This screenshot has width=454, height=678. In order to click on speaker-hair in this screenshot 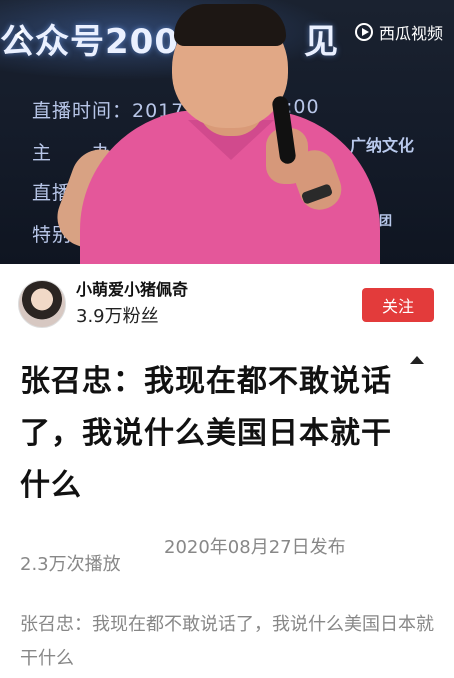, I will do `click(230, 25)`.